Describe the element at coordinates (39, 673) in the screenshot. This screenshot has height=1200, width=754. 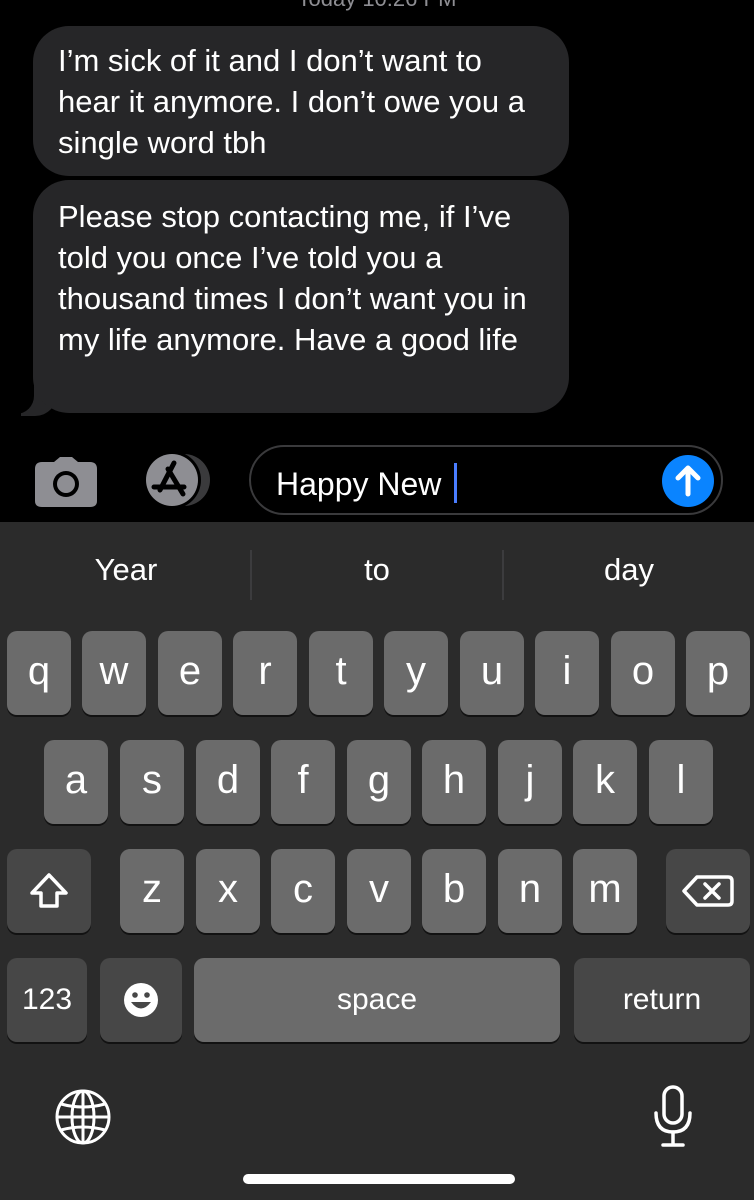
I see `key-q: q` at that location.